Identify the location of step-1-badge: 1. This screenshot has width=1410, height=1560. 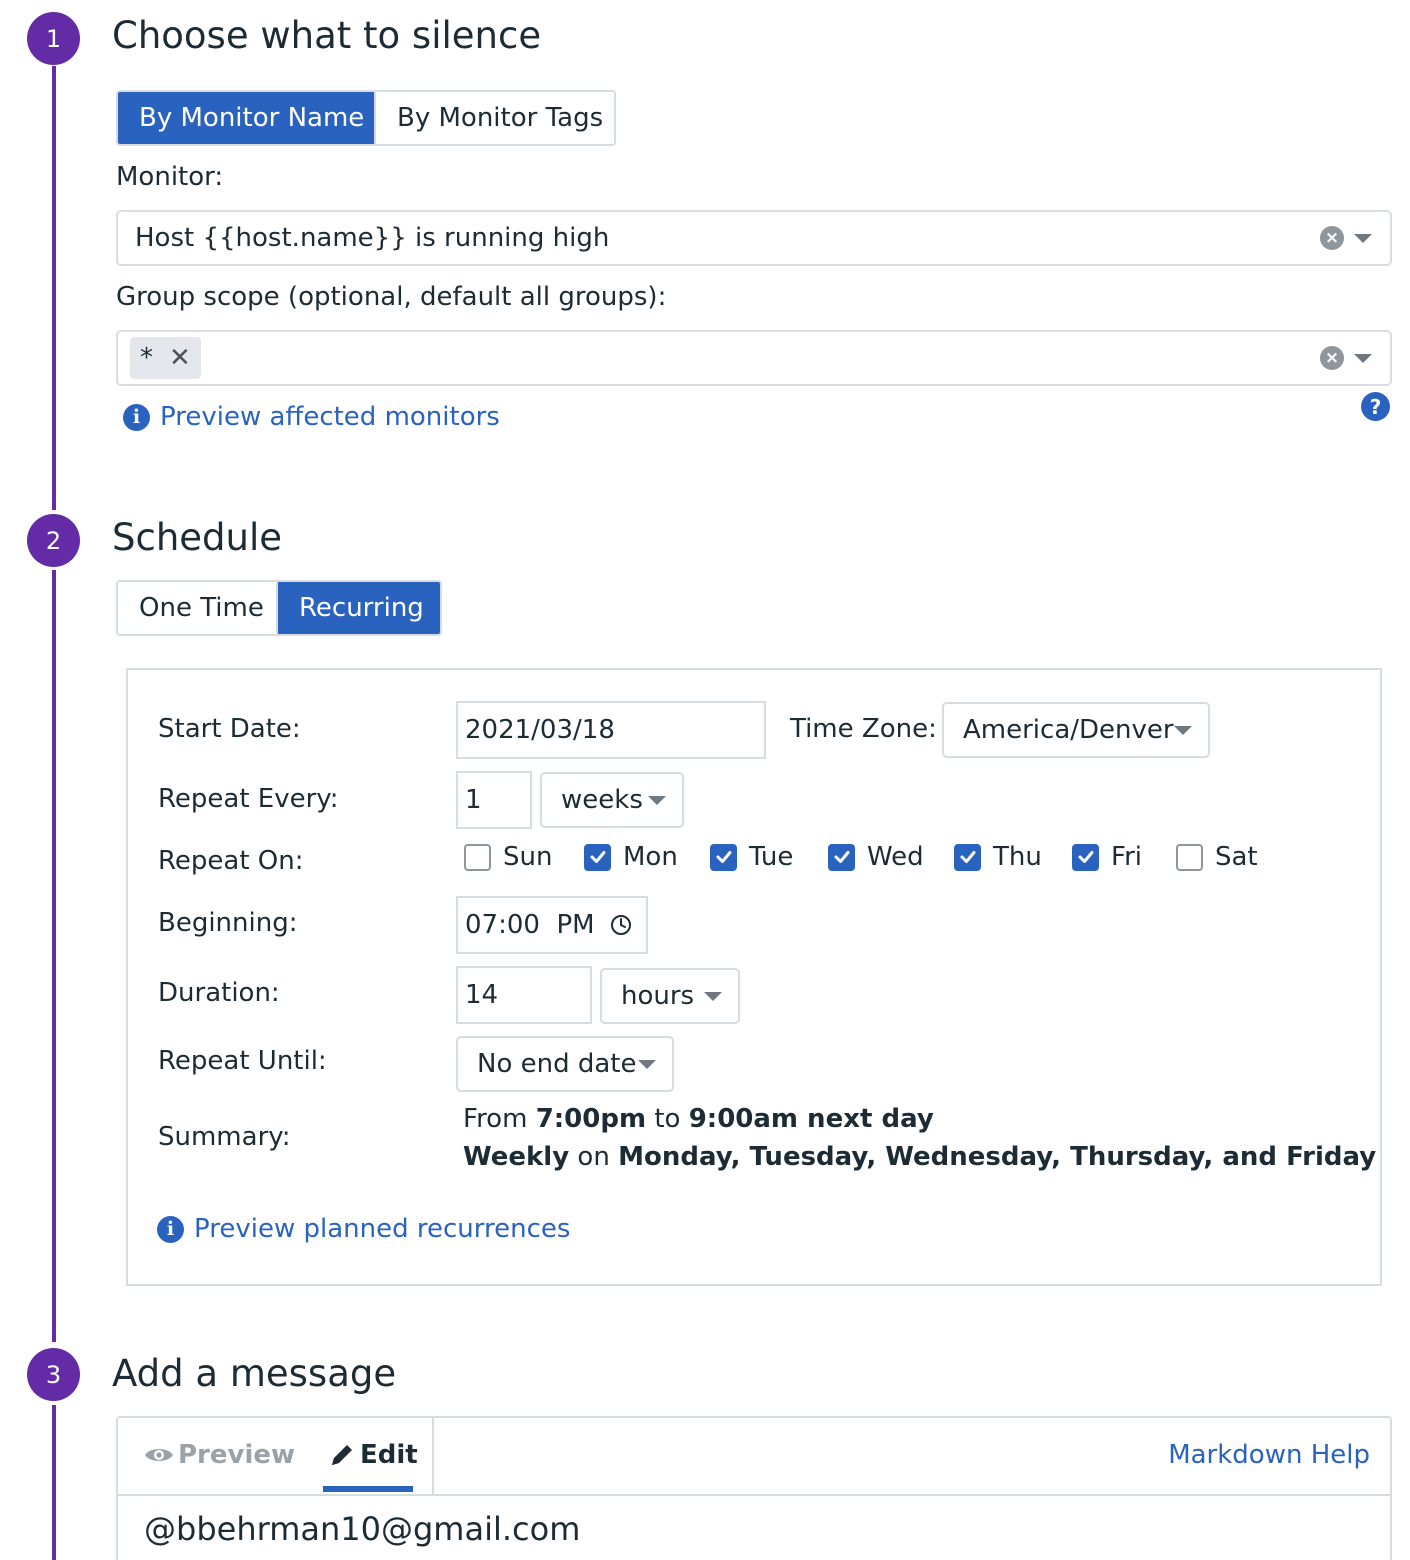
(53, 38).